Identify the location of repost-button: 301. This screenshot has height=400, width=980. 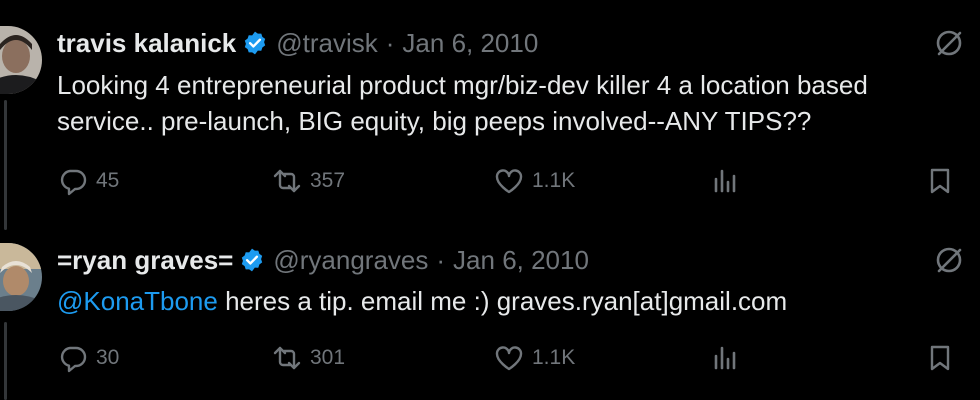
(308, 358).